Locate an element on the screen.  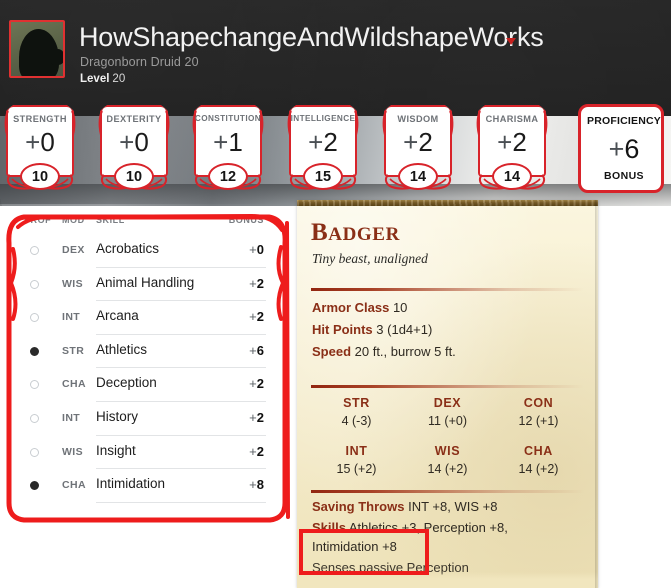
statblock-skills-line2: Intimidation +8 is located at coordinates (354, 546).